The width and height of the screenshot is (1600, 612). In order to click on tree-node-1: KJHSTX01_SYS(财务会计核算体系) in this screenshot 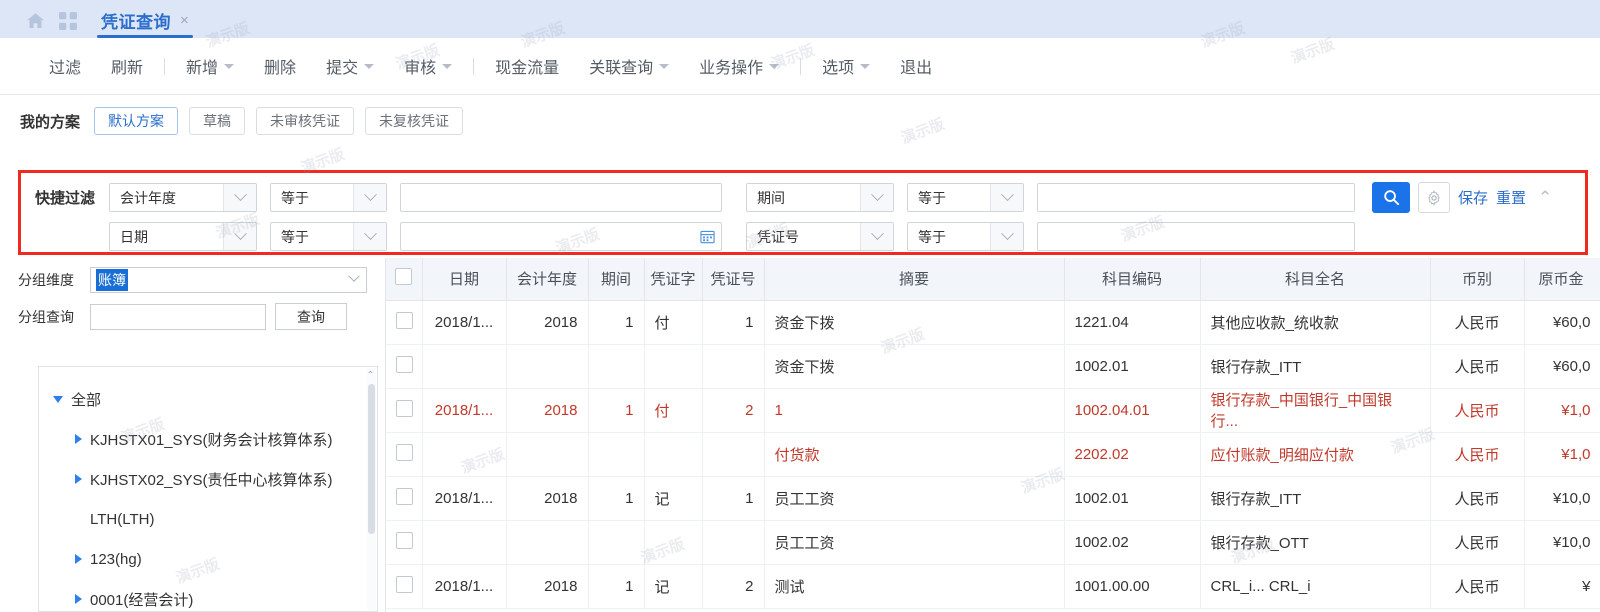, I will do `click(215, 439)`.